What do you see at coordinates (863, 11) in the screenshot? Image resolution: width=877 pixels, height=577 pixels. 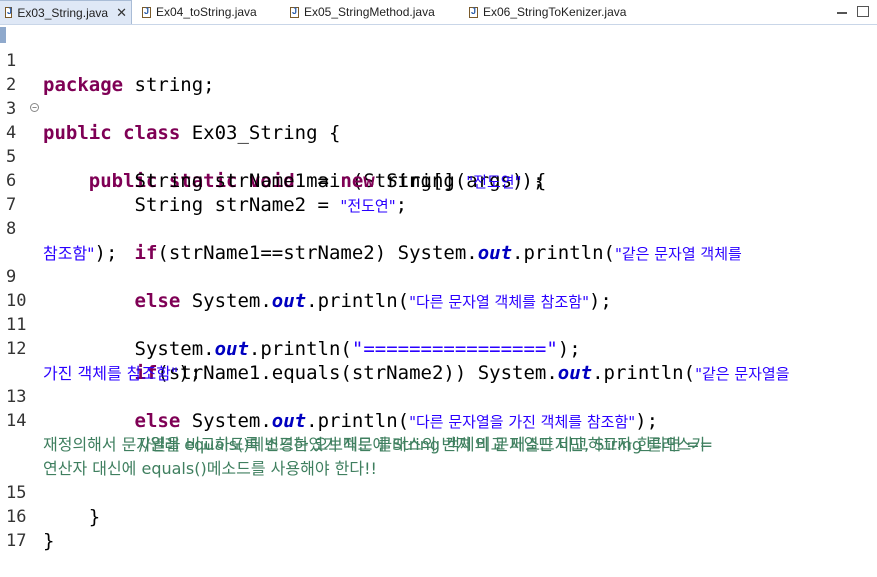 I see `maximize-icon` at bounding box center [863, 11].